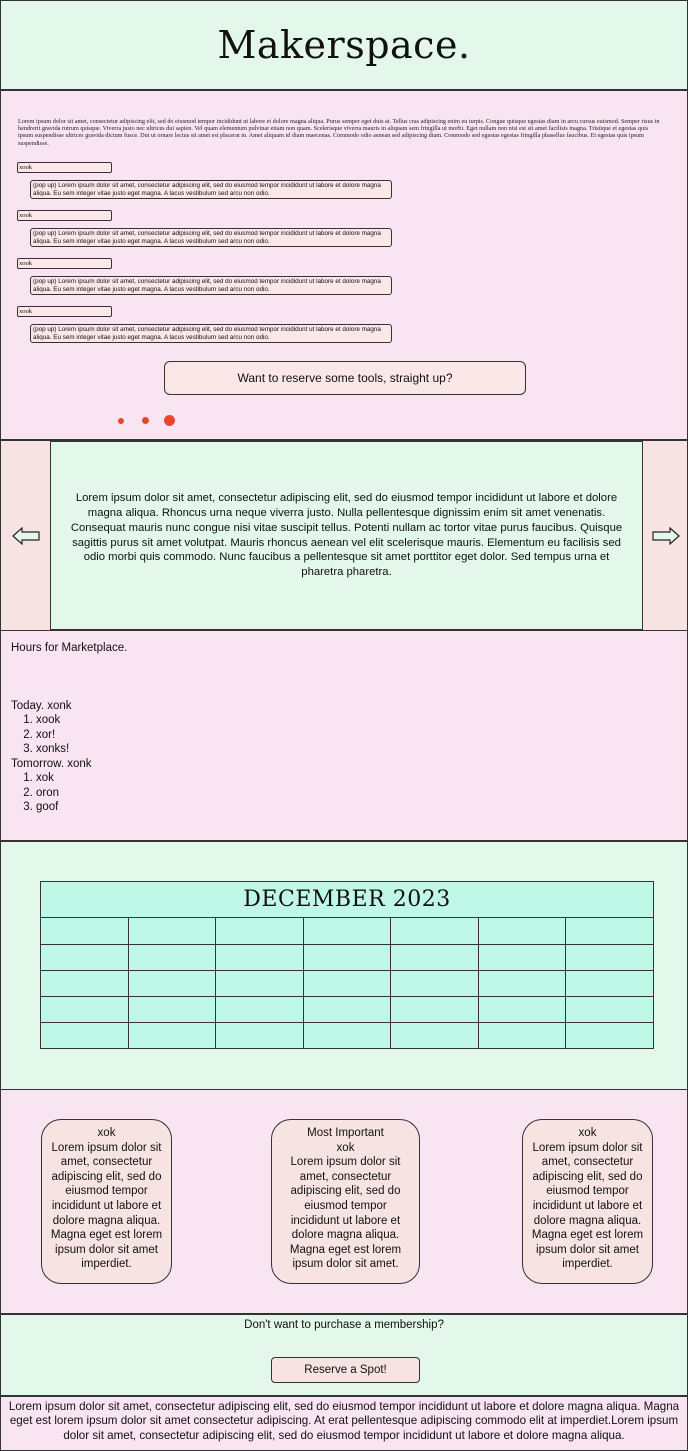  What do you see at coordinates (344, 1325) in the screenshot?
I see `membership-question: Don't want to purchase a membership?` at bounding box center [344, 1325].